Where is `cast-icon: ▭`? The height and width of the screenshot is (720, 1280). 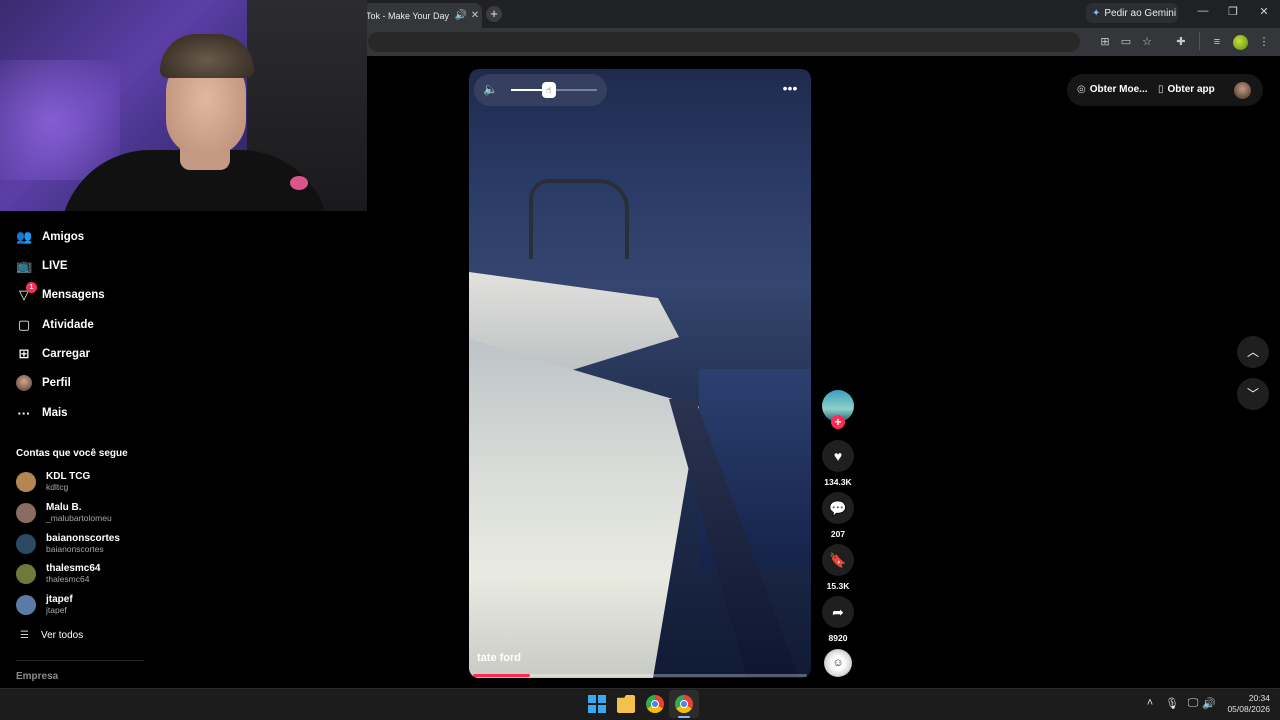 cast-icon: ▭ is located at coordinates (1126, 42).